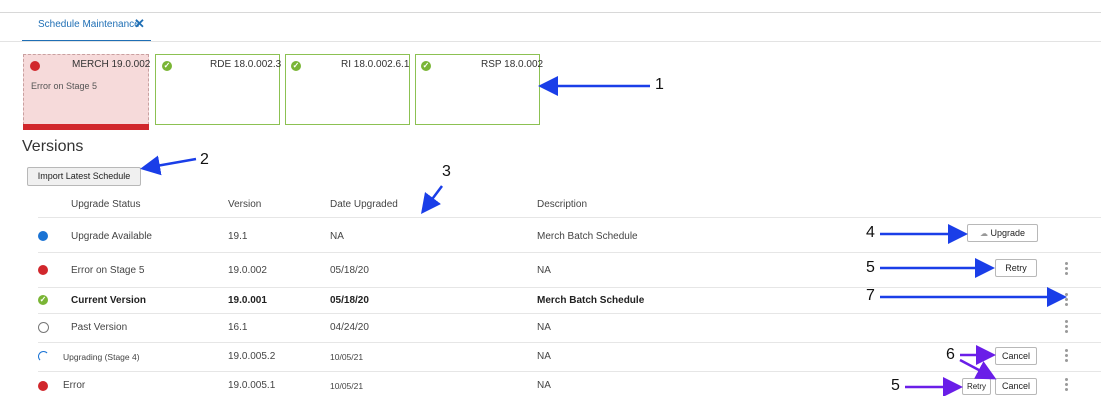 This screenshot has width=1101, height=396. Describe the element at coordinates (870, 295) in the screenshot. I see `annotation-number: 7` at that location.